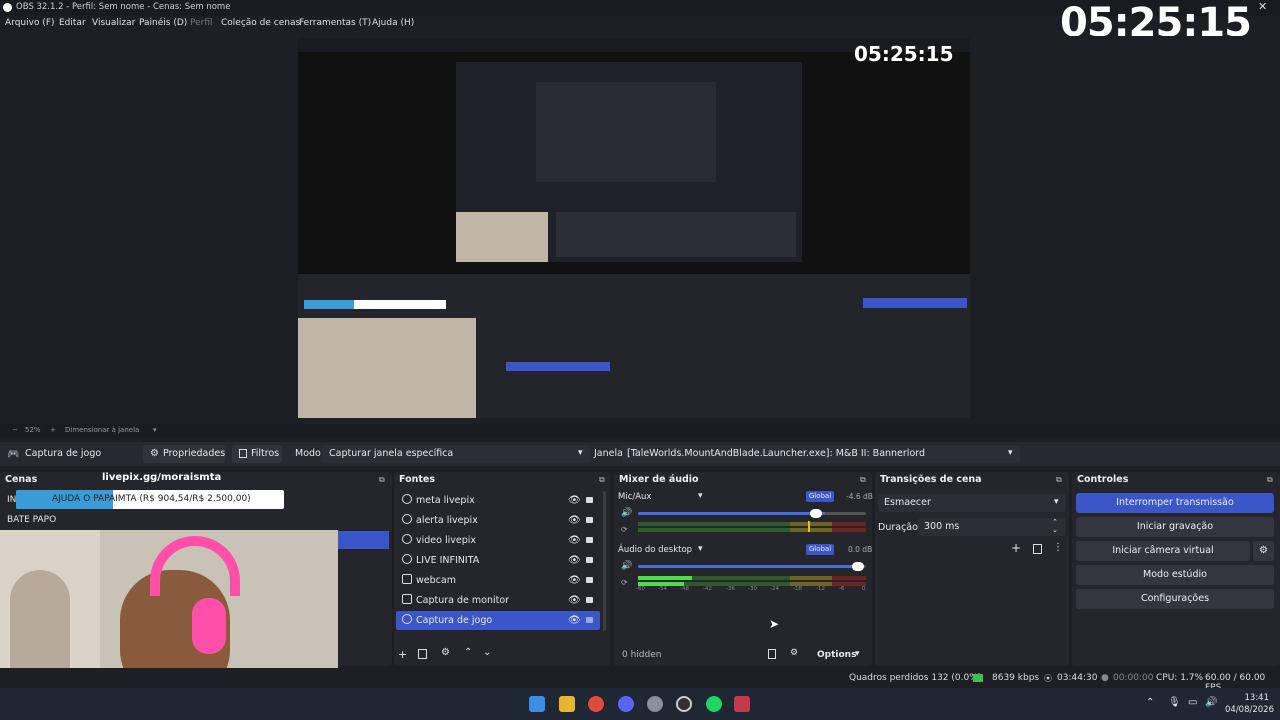  Describe the element at coordinates (260, 23) in the screenshot. I see `menu-colecao: Coleção de cenas` at that location.